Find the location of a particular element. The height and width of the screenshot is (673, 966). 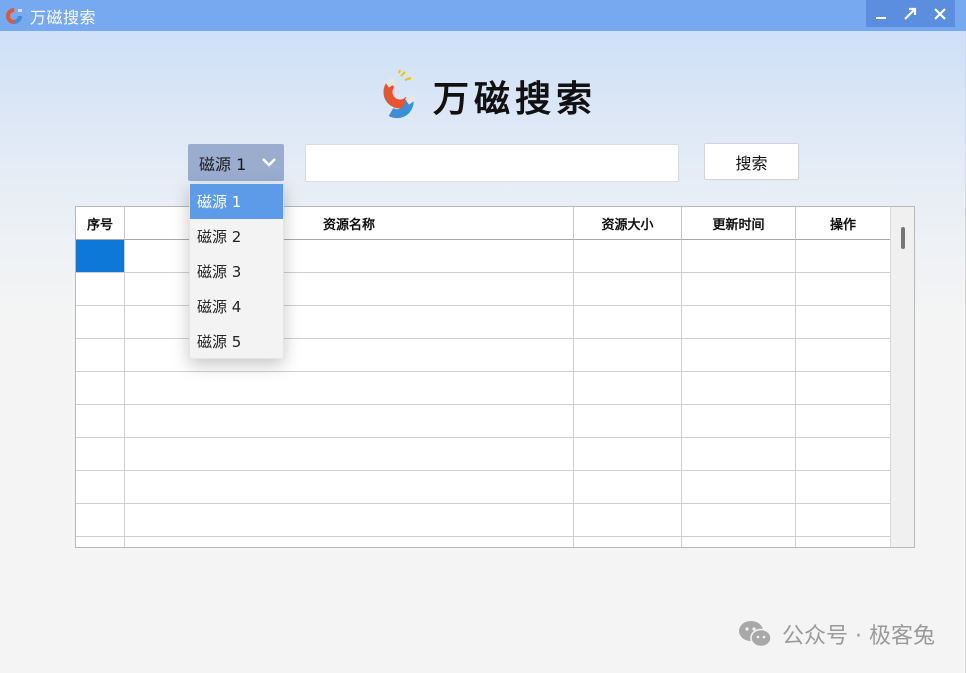

scrollbar-thumb is located at coordinates (903, 238).